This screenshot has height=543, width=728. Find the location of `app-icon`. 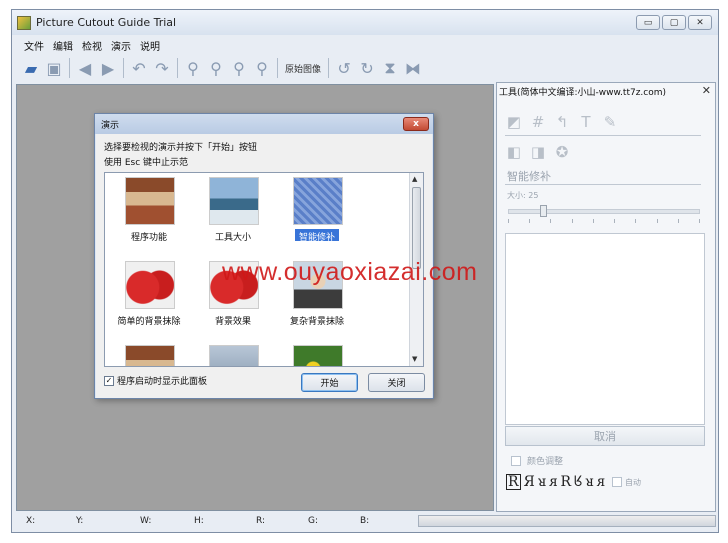

app-icon is located at coordinates (24, 22).